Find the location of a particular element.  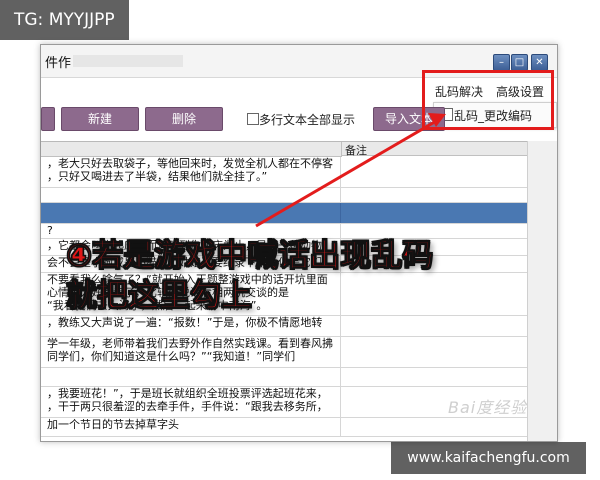

table-row: 加一个节日的节去掉草字头 is located at coordinates (284, 427).